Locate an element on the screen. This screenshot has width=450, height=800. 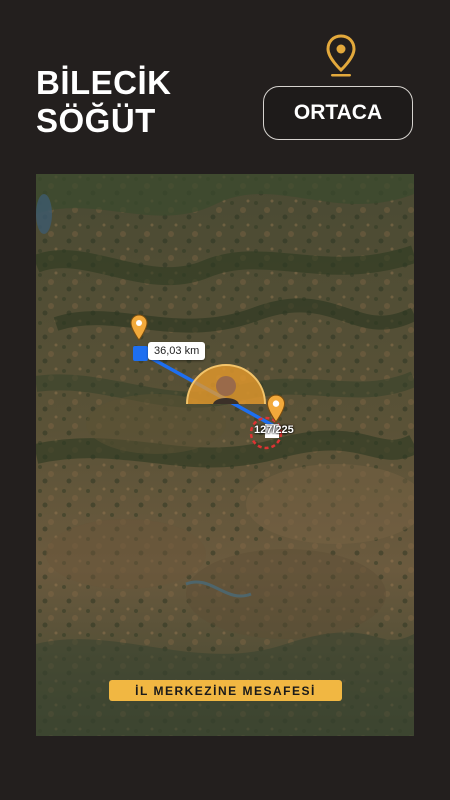
district-name: SÖĞÜT is located at coordinates (96, 120).